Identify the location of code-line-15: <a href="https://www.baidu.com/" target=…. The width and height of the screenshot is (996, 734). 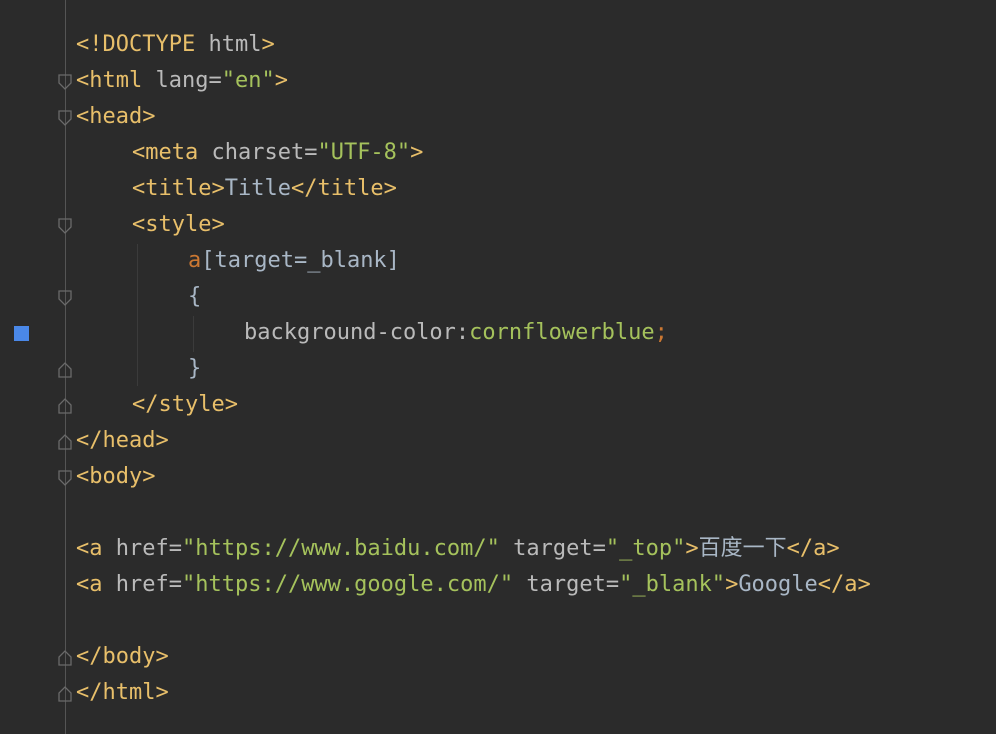
(458, 549).